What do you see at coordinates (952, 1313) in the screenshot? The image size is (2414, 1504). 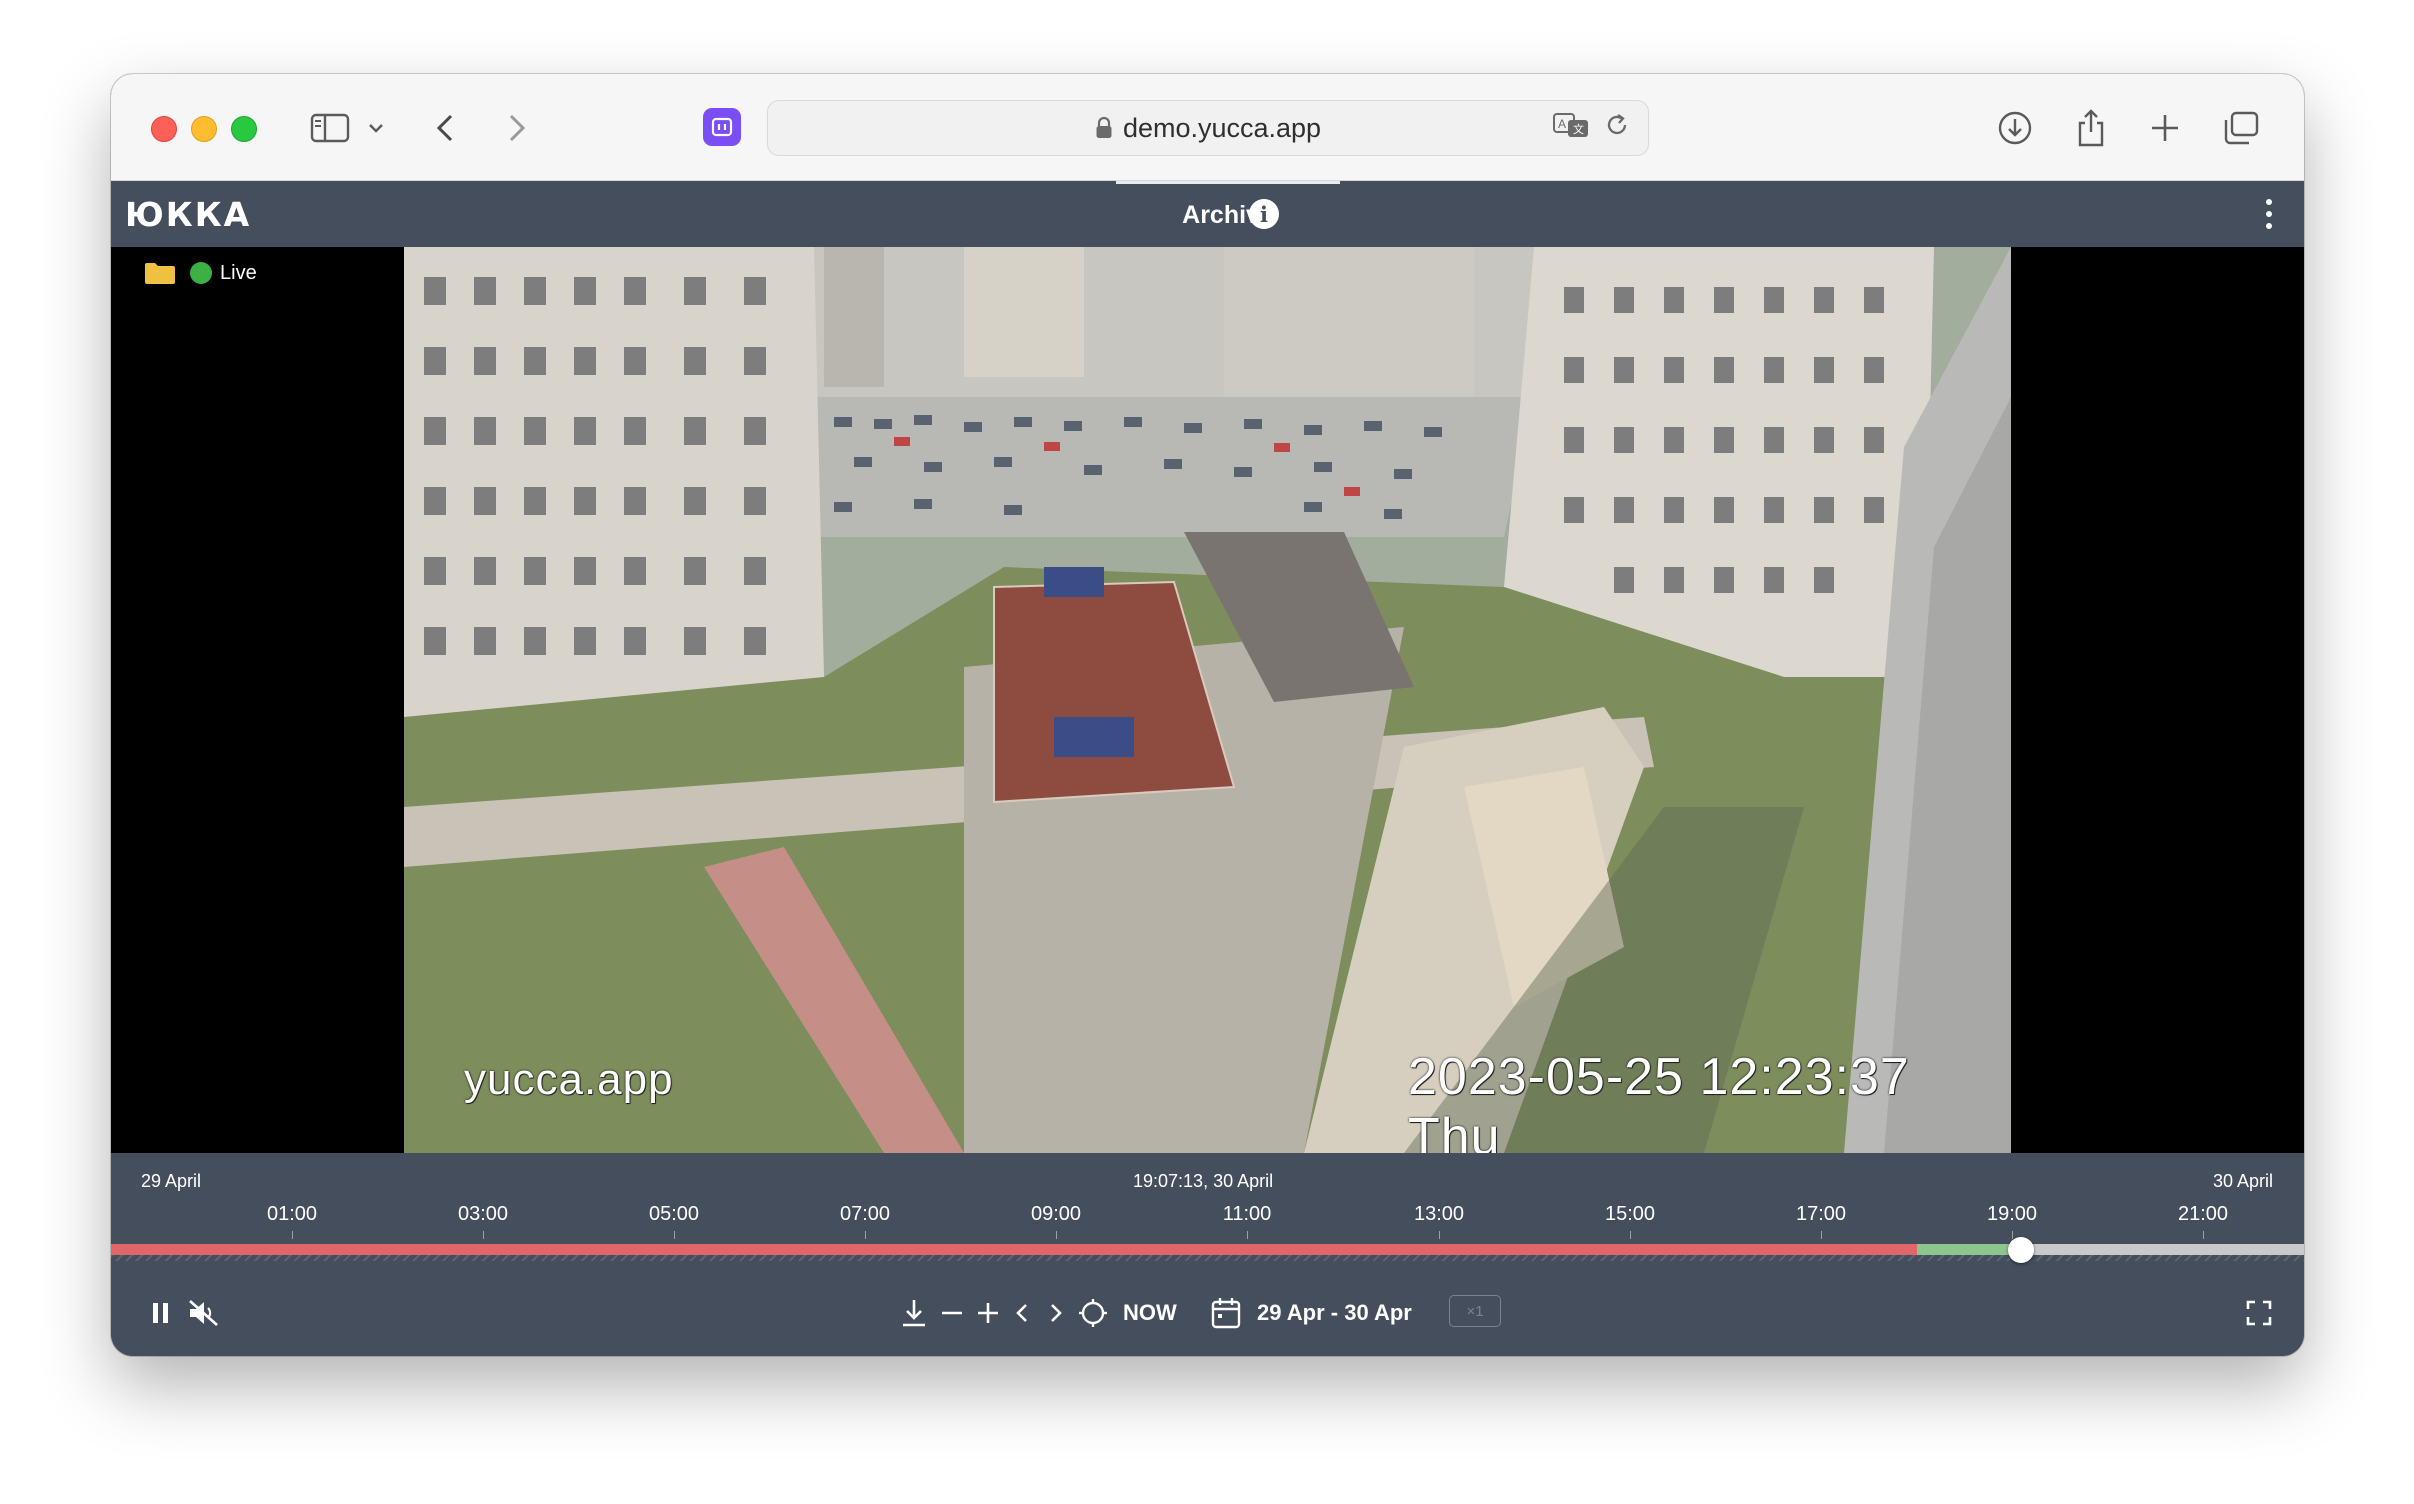 I see `zoom-out-icon` at bounding box center [952, 1313].